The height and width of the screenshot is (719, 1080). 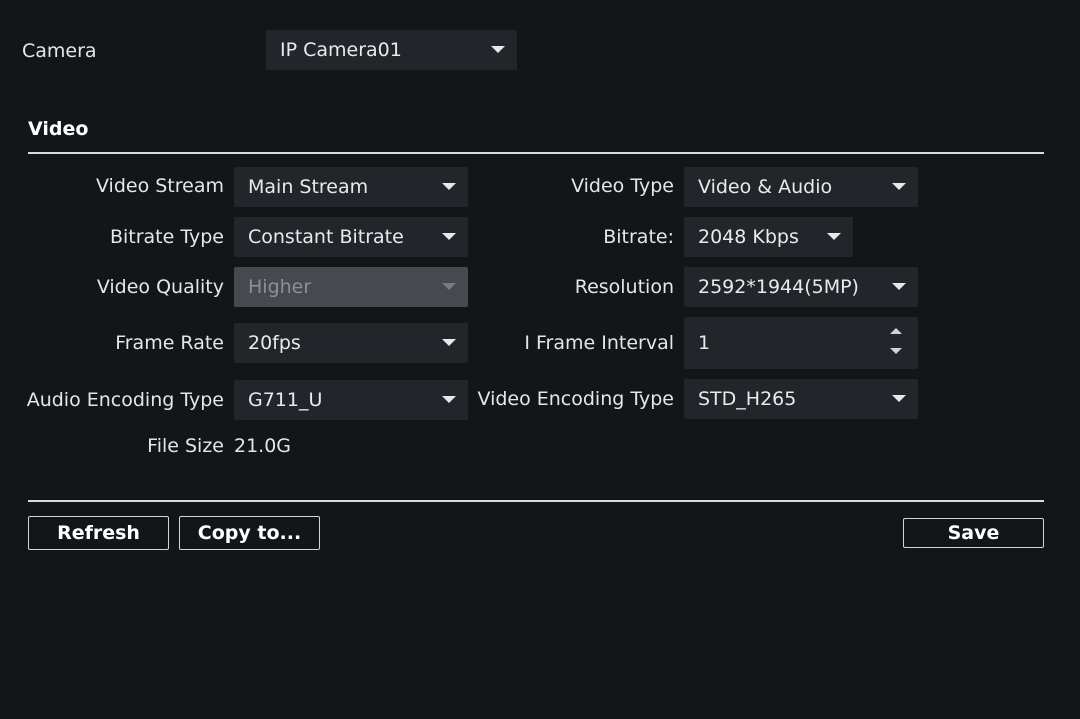 I want to click on section-divider-bottom, so click(x=536, y=501).